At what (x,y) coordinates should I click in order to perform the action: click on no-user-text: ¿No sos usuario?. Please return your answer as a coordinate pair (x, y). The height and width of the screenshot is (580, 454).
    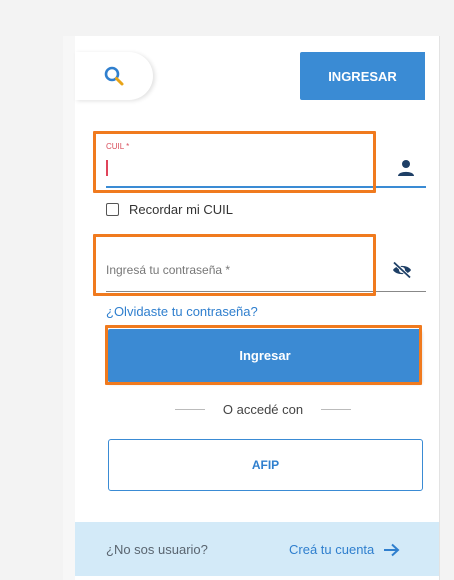
    Looking at the image, I should click on (157, 549).